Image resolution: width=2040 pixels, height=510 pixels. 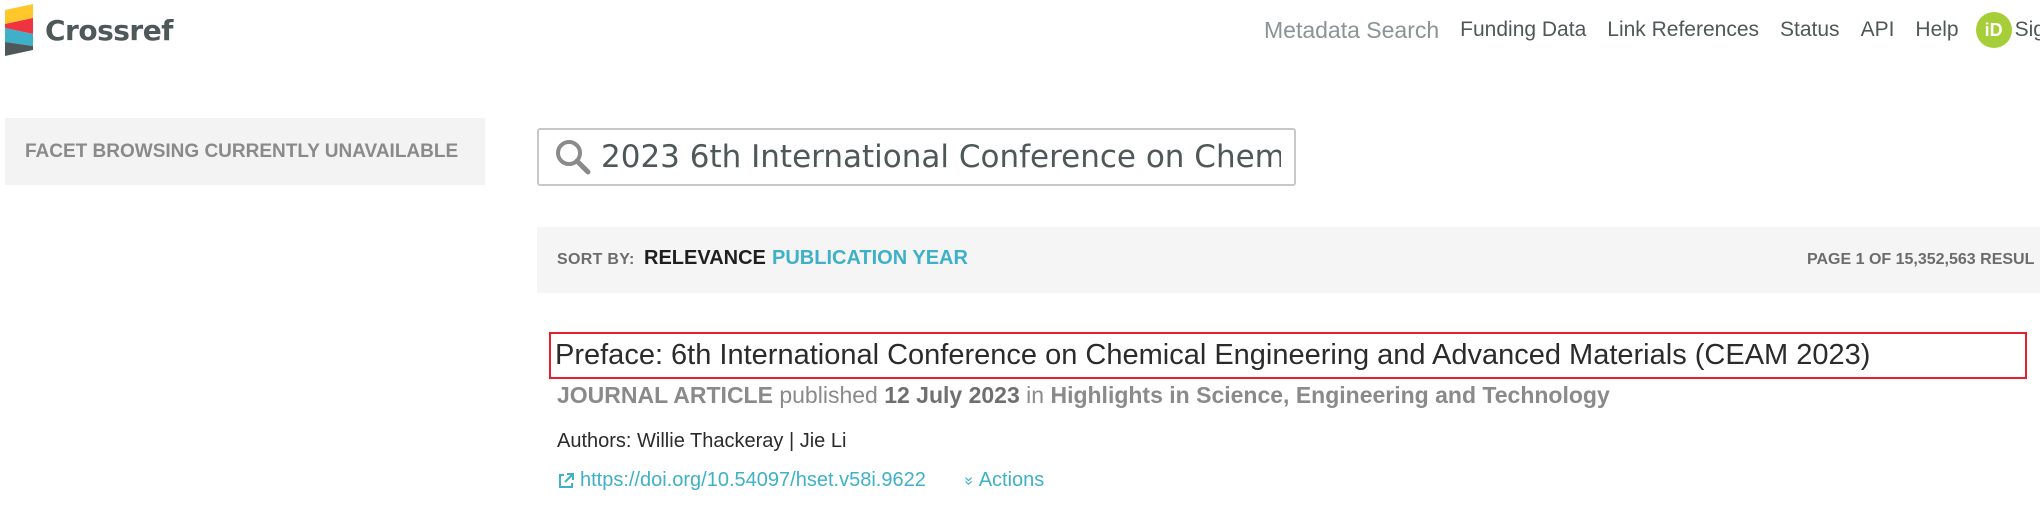 I want to click on orcid-icon: iD, so click(x=1993, y=30).